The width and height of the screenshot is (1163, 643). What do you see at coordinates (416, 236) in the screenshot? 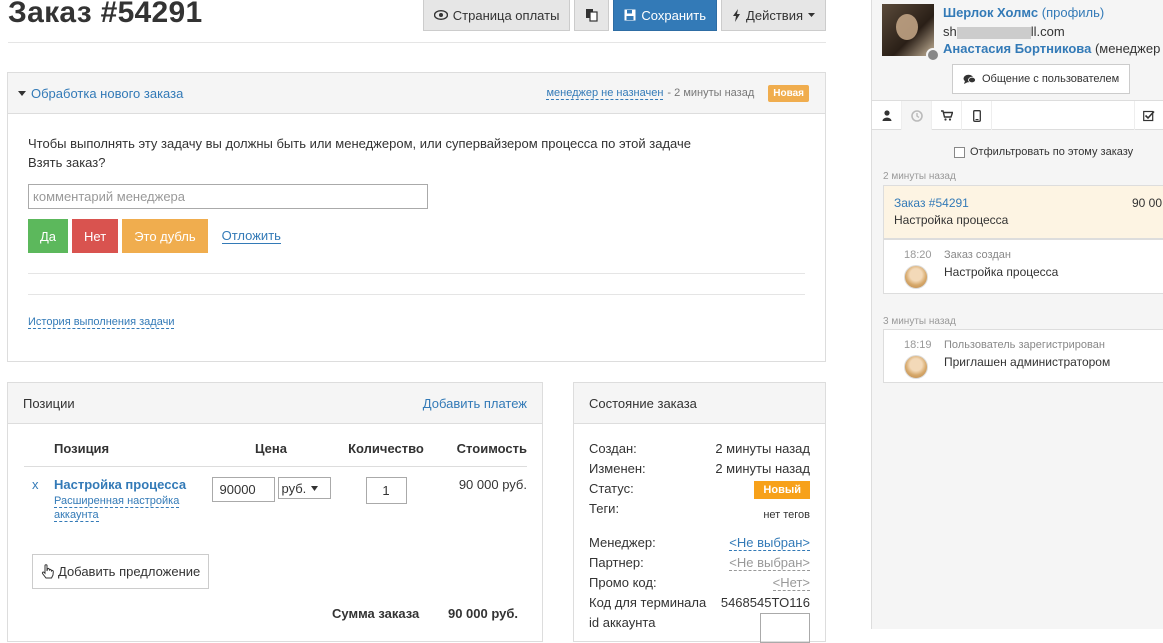
I see `task-buttons: Да Нет Это дубль Отложить` at bounding box center [416, 236].